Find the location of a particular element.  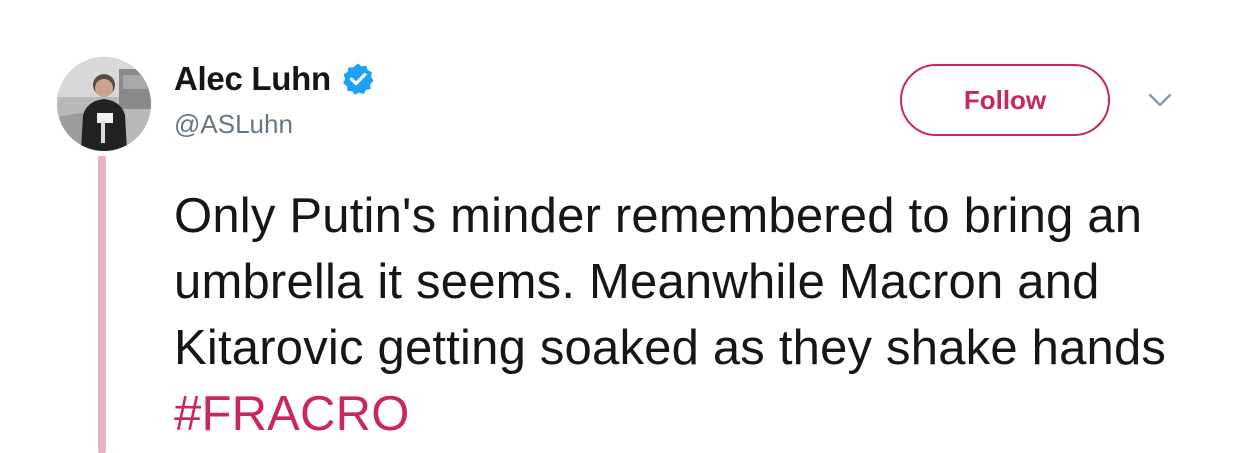

avatar is located at coordinates (104, 104).